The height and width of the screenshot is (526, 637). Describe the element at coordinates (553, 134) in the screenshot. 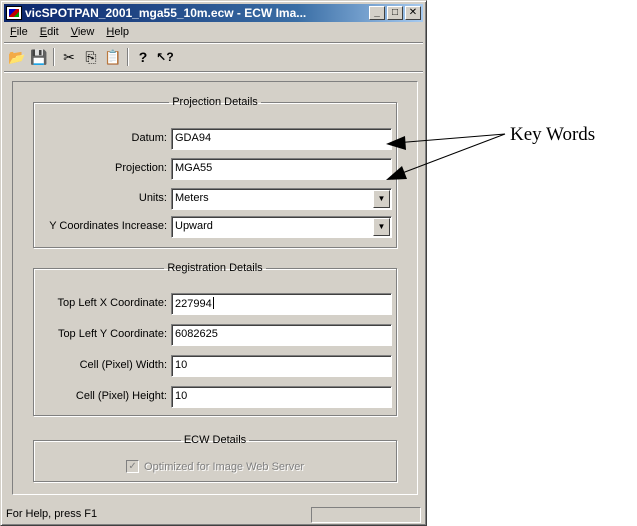

I see `key-words-annotation: Key Words` at that location.